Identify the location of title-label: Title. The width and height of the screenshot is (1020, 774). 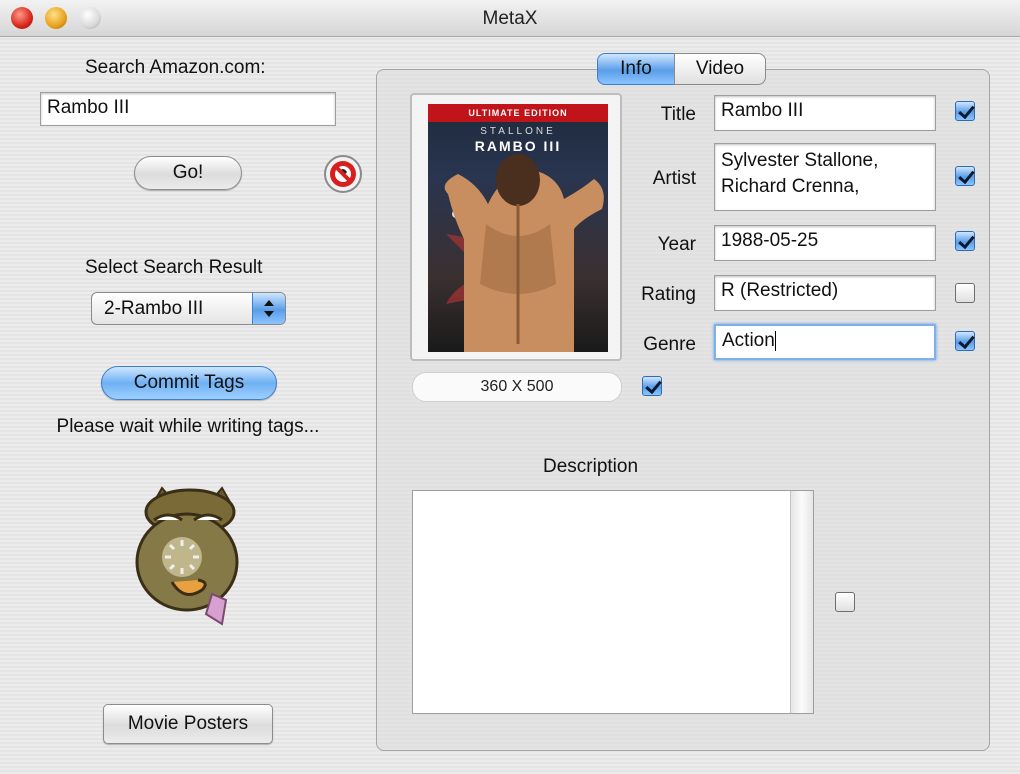
(678, 114).